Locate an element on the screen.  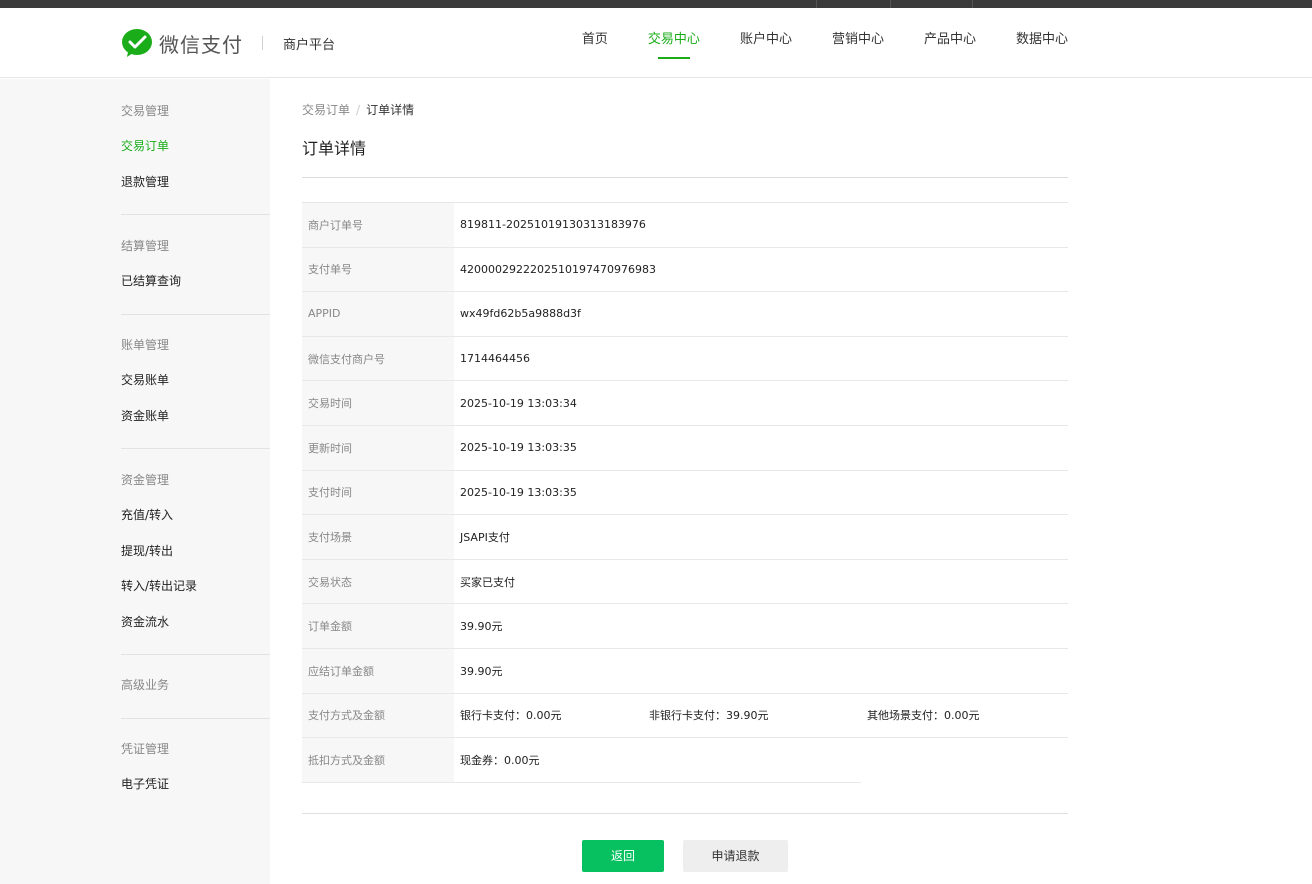
detail-value: 现金券：0.00元 is located at coordinates (657, 760).